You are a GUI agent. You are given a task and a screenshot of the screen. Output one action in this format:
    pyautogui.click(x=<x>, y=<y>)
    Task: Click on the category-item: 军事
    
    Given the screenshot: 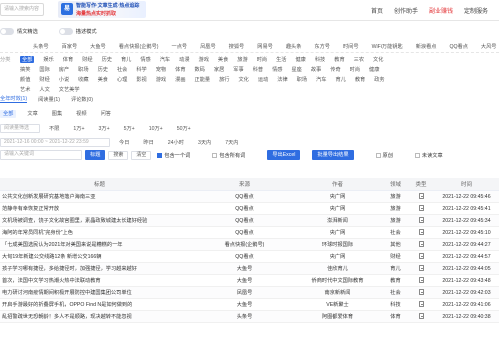 What is the action you would take?
    pyautogui.click(x=238, y=69)
    